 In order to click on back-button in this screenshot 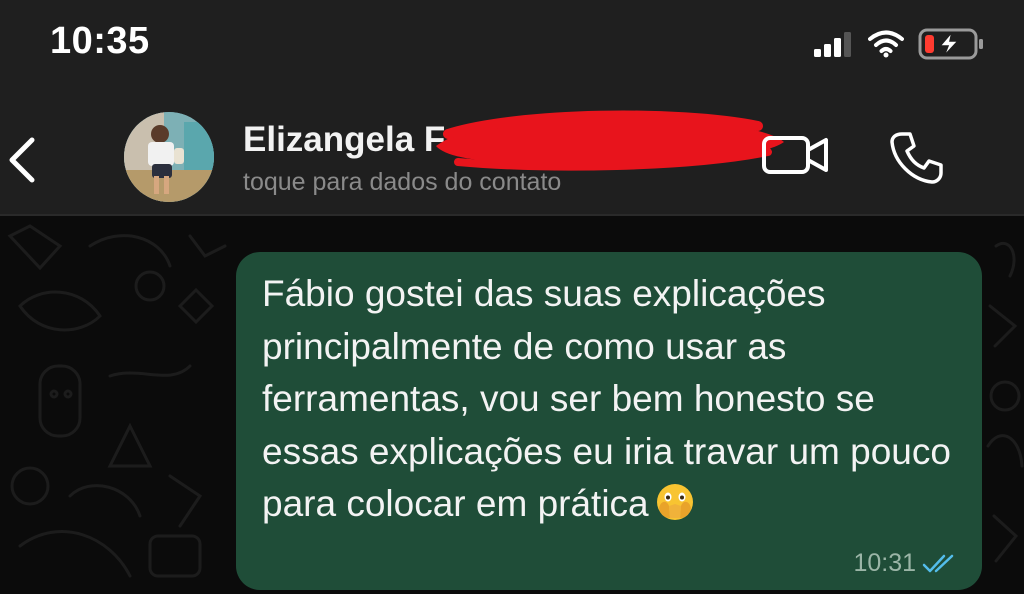, I will do `click(22, 160)`.